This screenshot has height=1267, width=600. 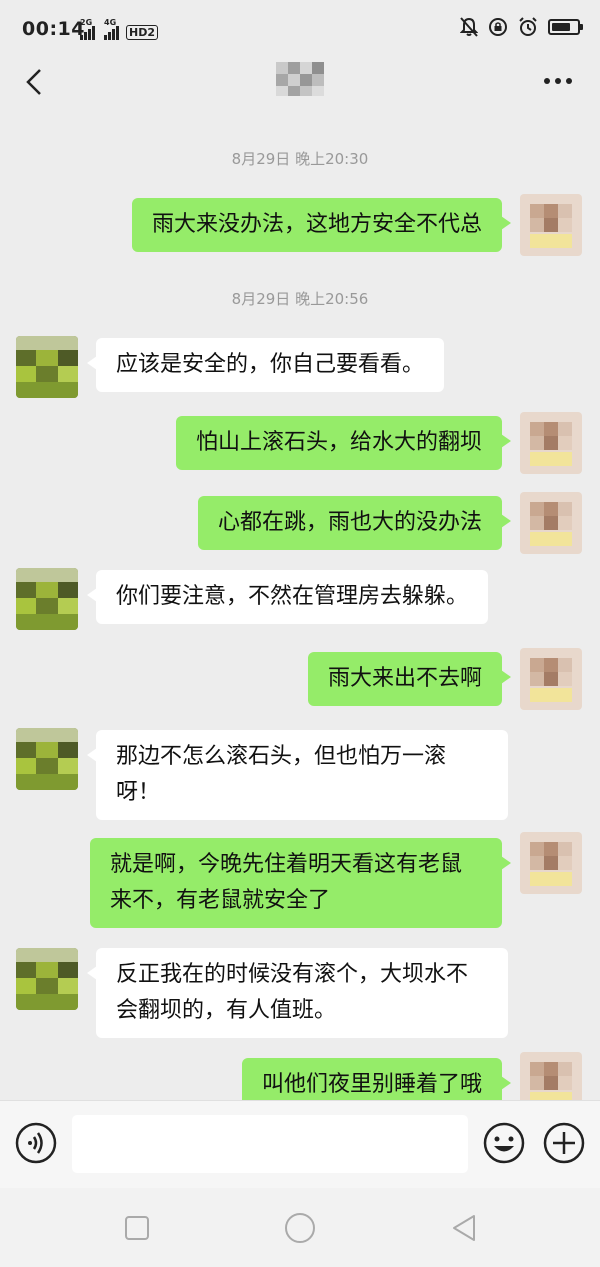 I want to click on status-right-icons, so click(x=521, y=27).